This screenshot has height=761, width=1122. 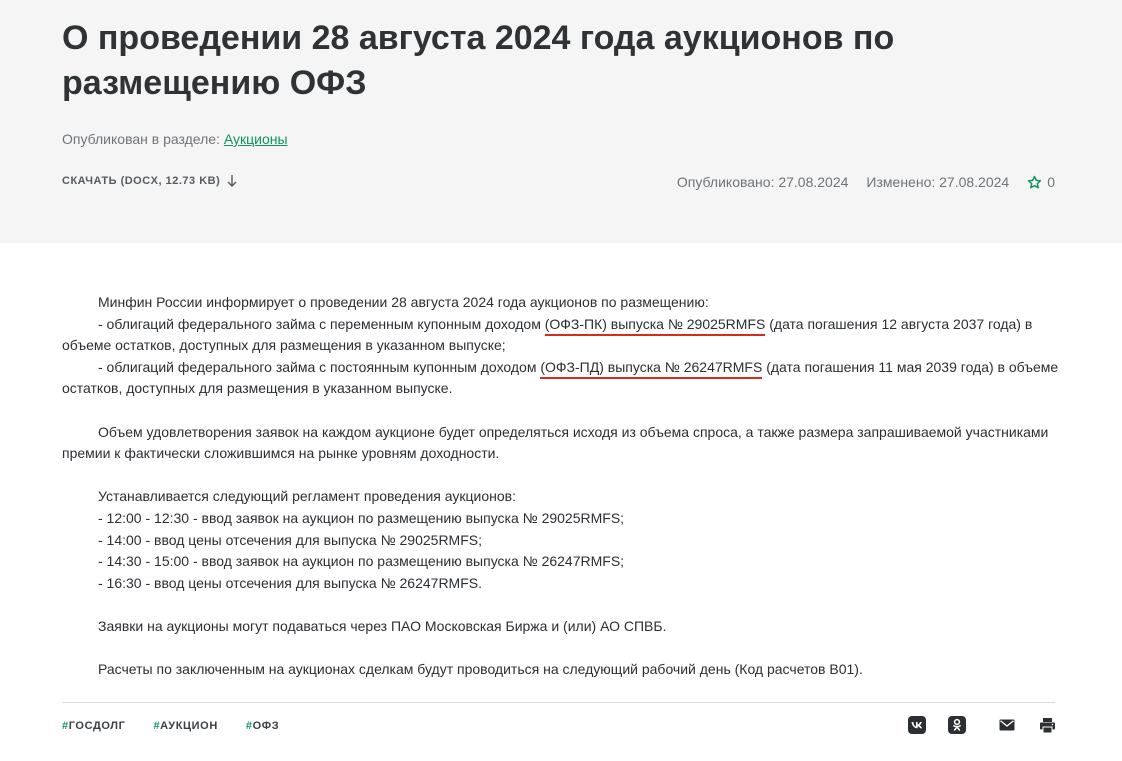 I want to click on section-info: Опубликован в разделе: Аукционы, so click(x=175, y=139).